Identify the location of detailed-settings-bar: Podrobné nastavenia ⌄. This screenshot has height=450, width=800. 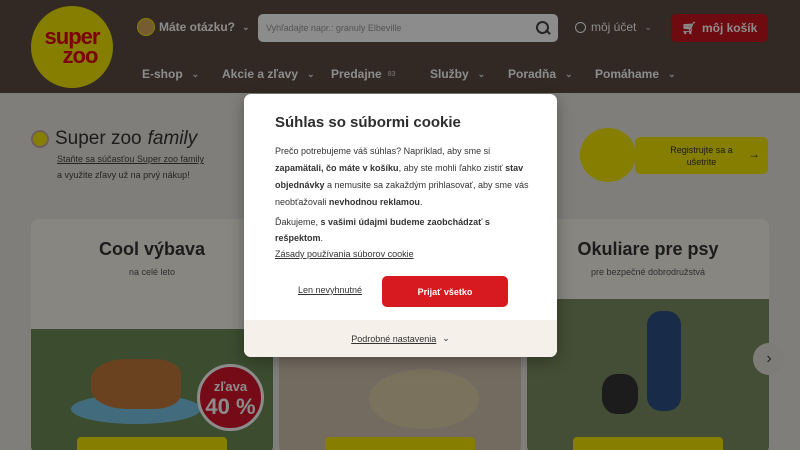
(400, 338).